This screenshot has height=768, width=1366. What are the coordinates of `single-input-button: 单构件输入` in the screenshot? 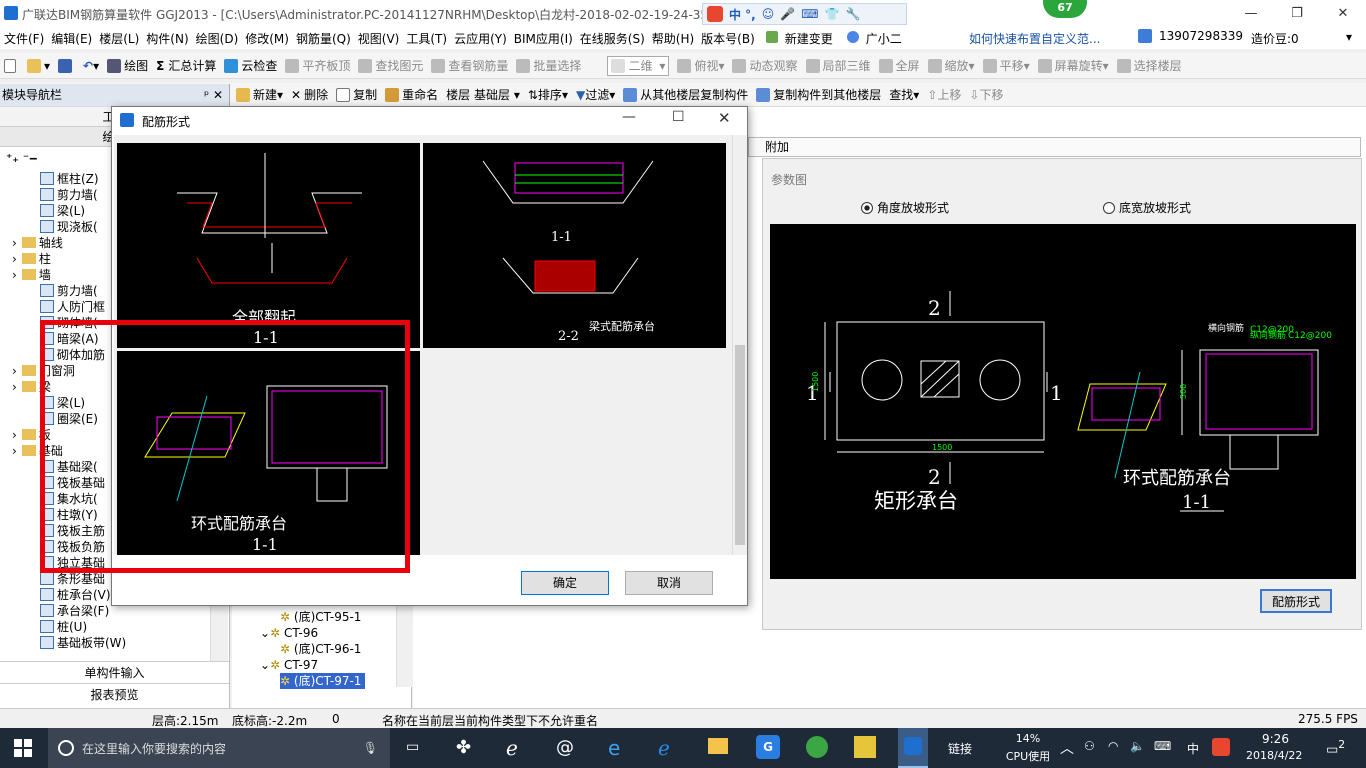 It's located at (114, 672).